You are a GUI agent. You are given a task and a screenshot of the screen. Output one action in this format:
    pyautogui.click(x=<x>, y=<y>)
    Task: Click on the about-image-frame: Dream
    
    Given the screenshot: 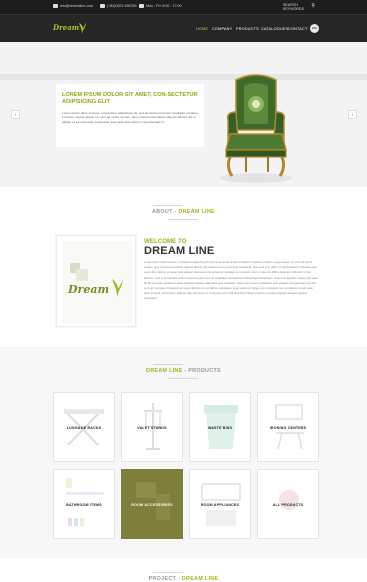 What is the action you would take?
    pyautogui.click(x=96, y=281)
    